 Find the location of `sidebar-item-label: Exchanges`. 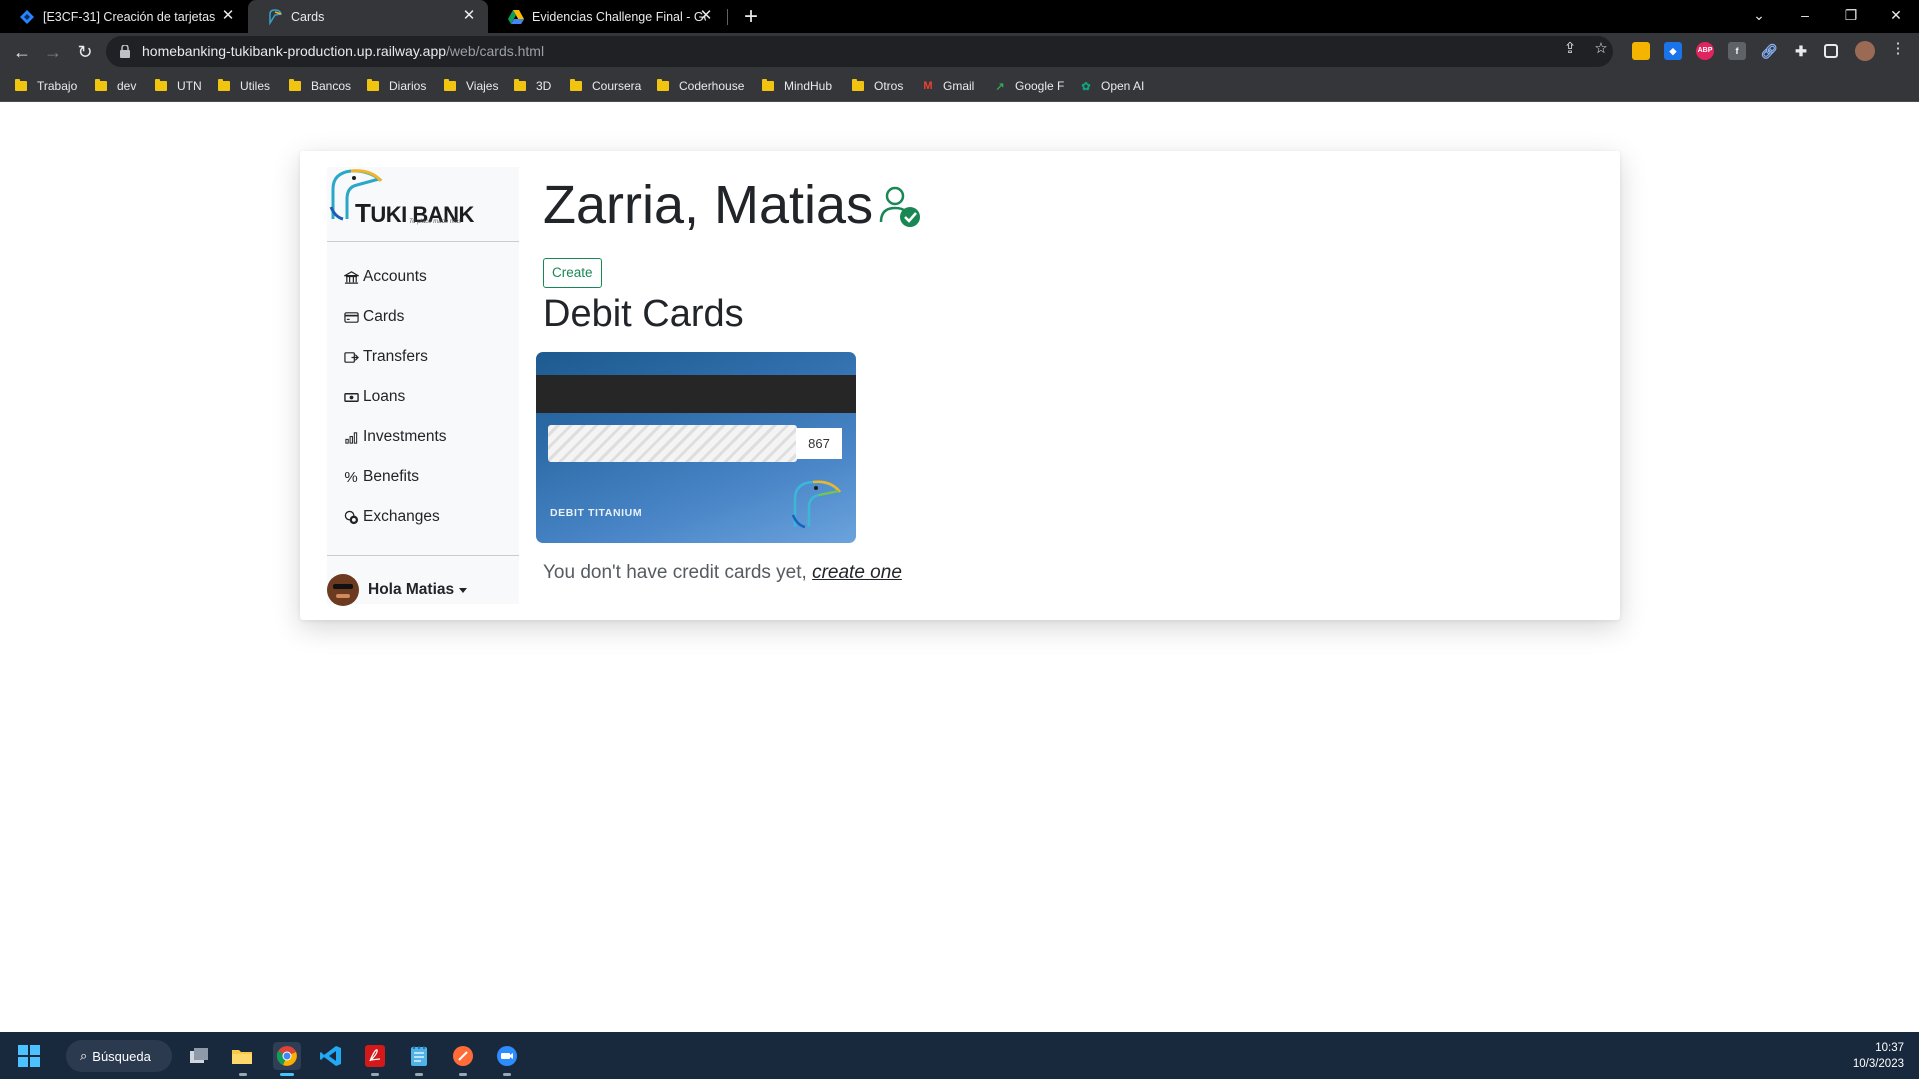

sidebar-item-label: Exchanges is located at coordinates (401, 516).